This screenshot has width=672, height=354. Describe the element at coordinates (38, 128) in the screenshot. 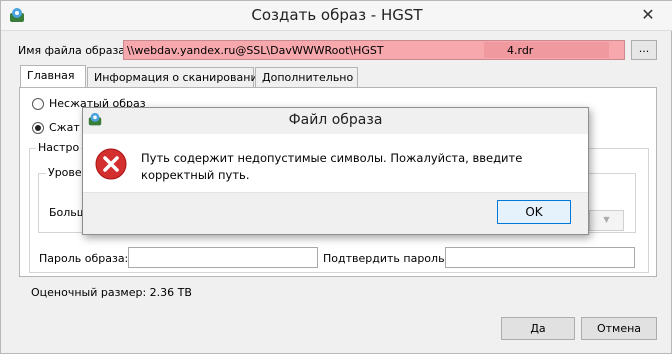

I see `radio-compressed` at that location.